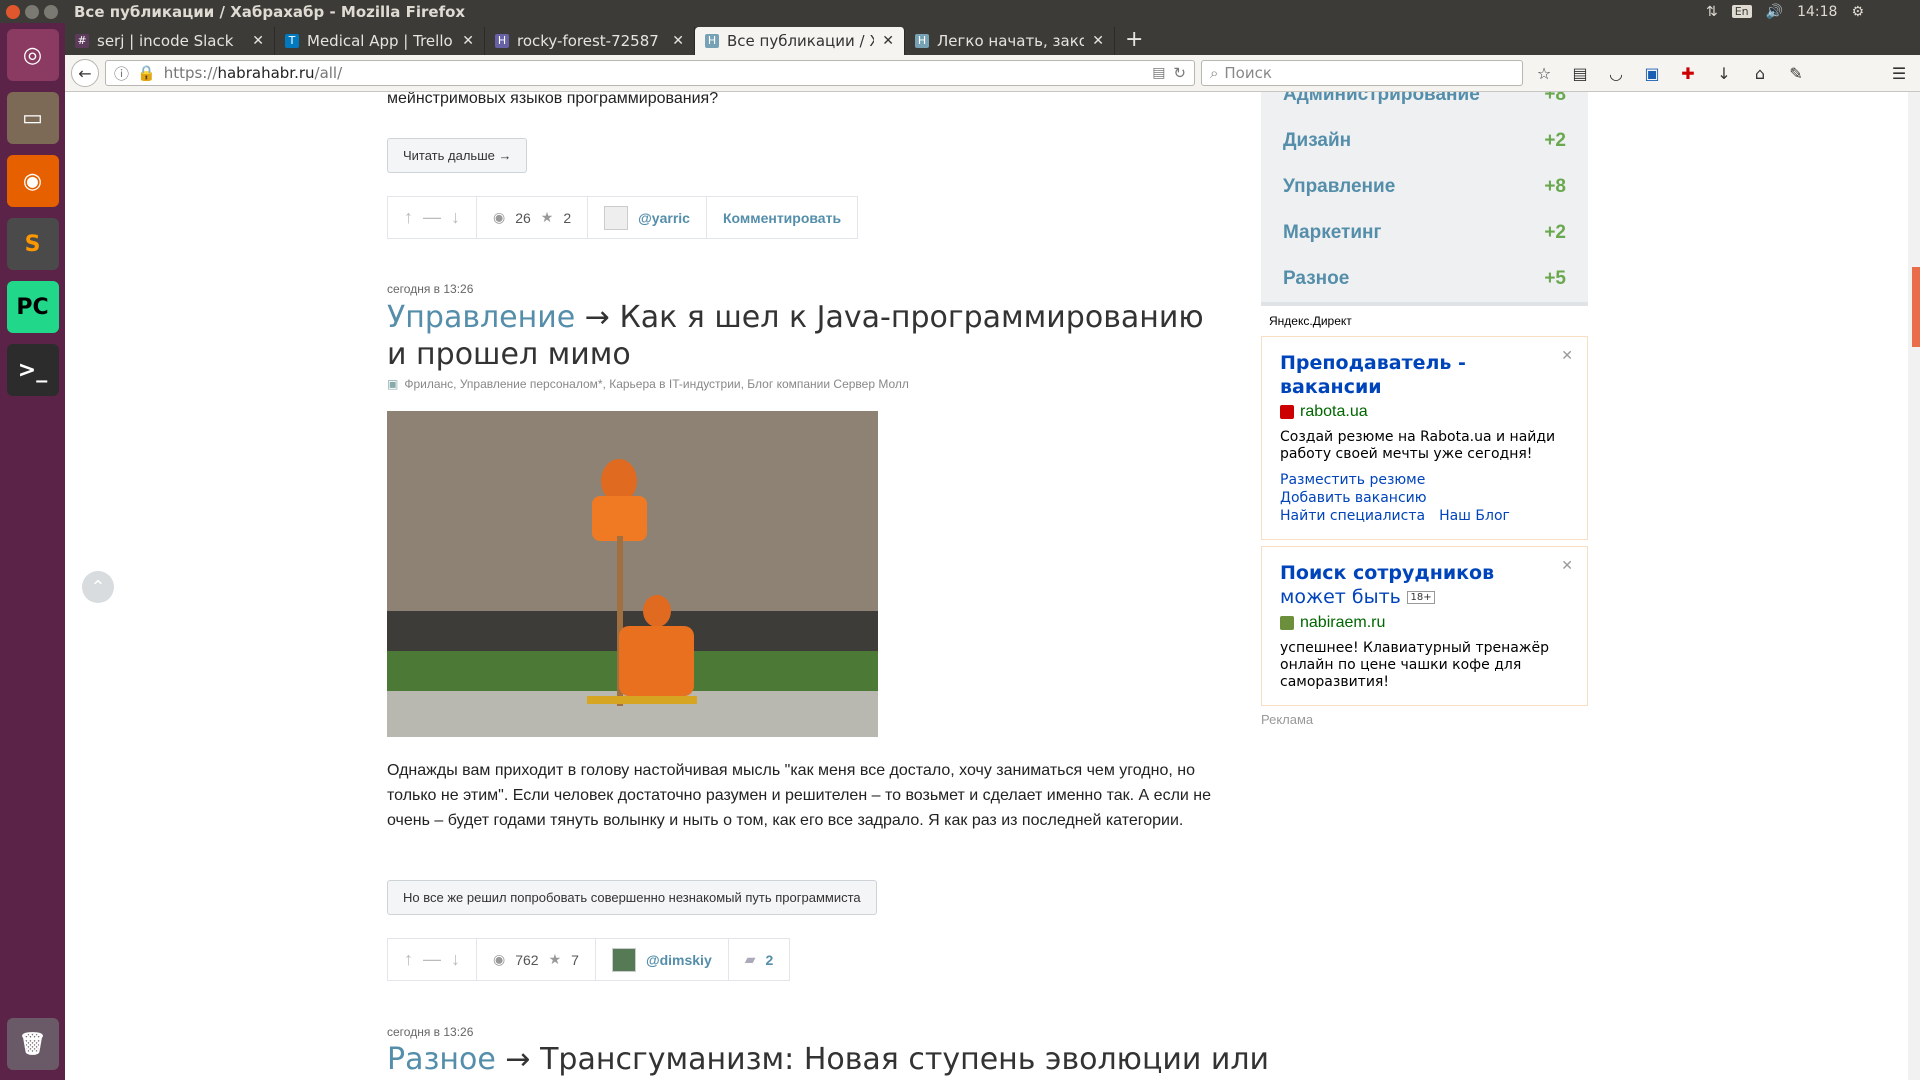 The image size is (1920, 1080). What do you see at coordinates (759, 959) in the screenshot?
I see `comment-cell: ▰ 2` at bounding box center [759, 959].